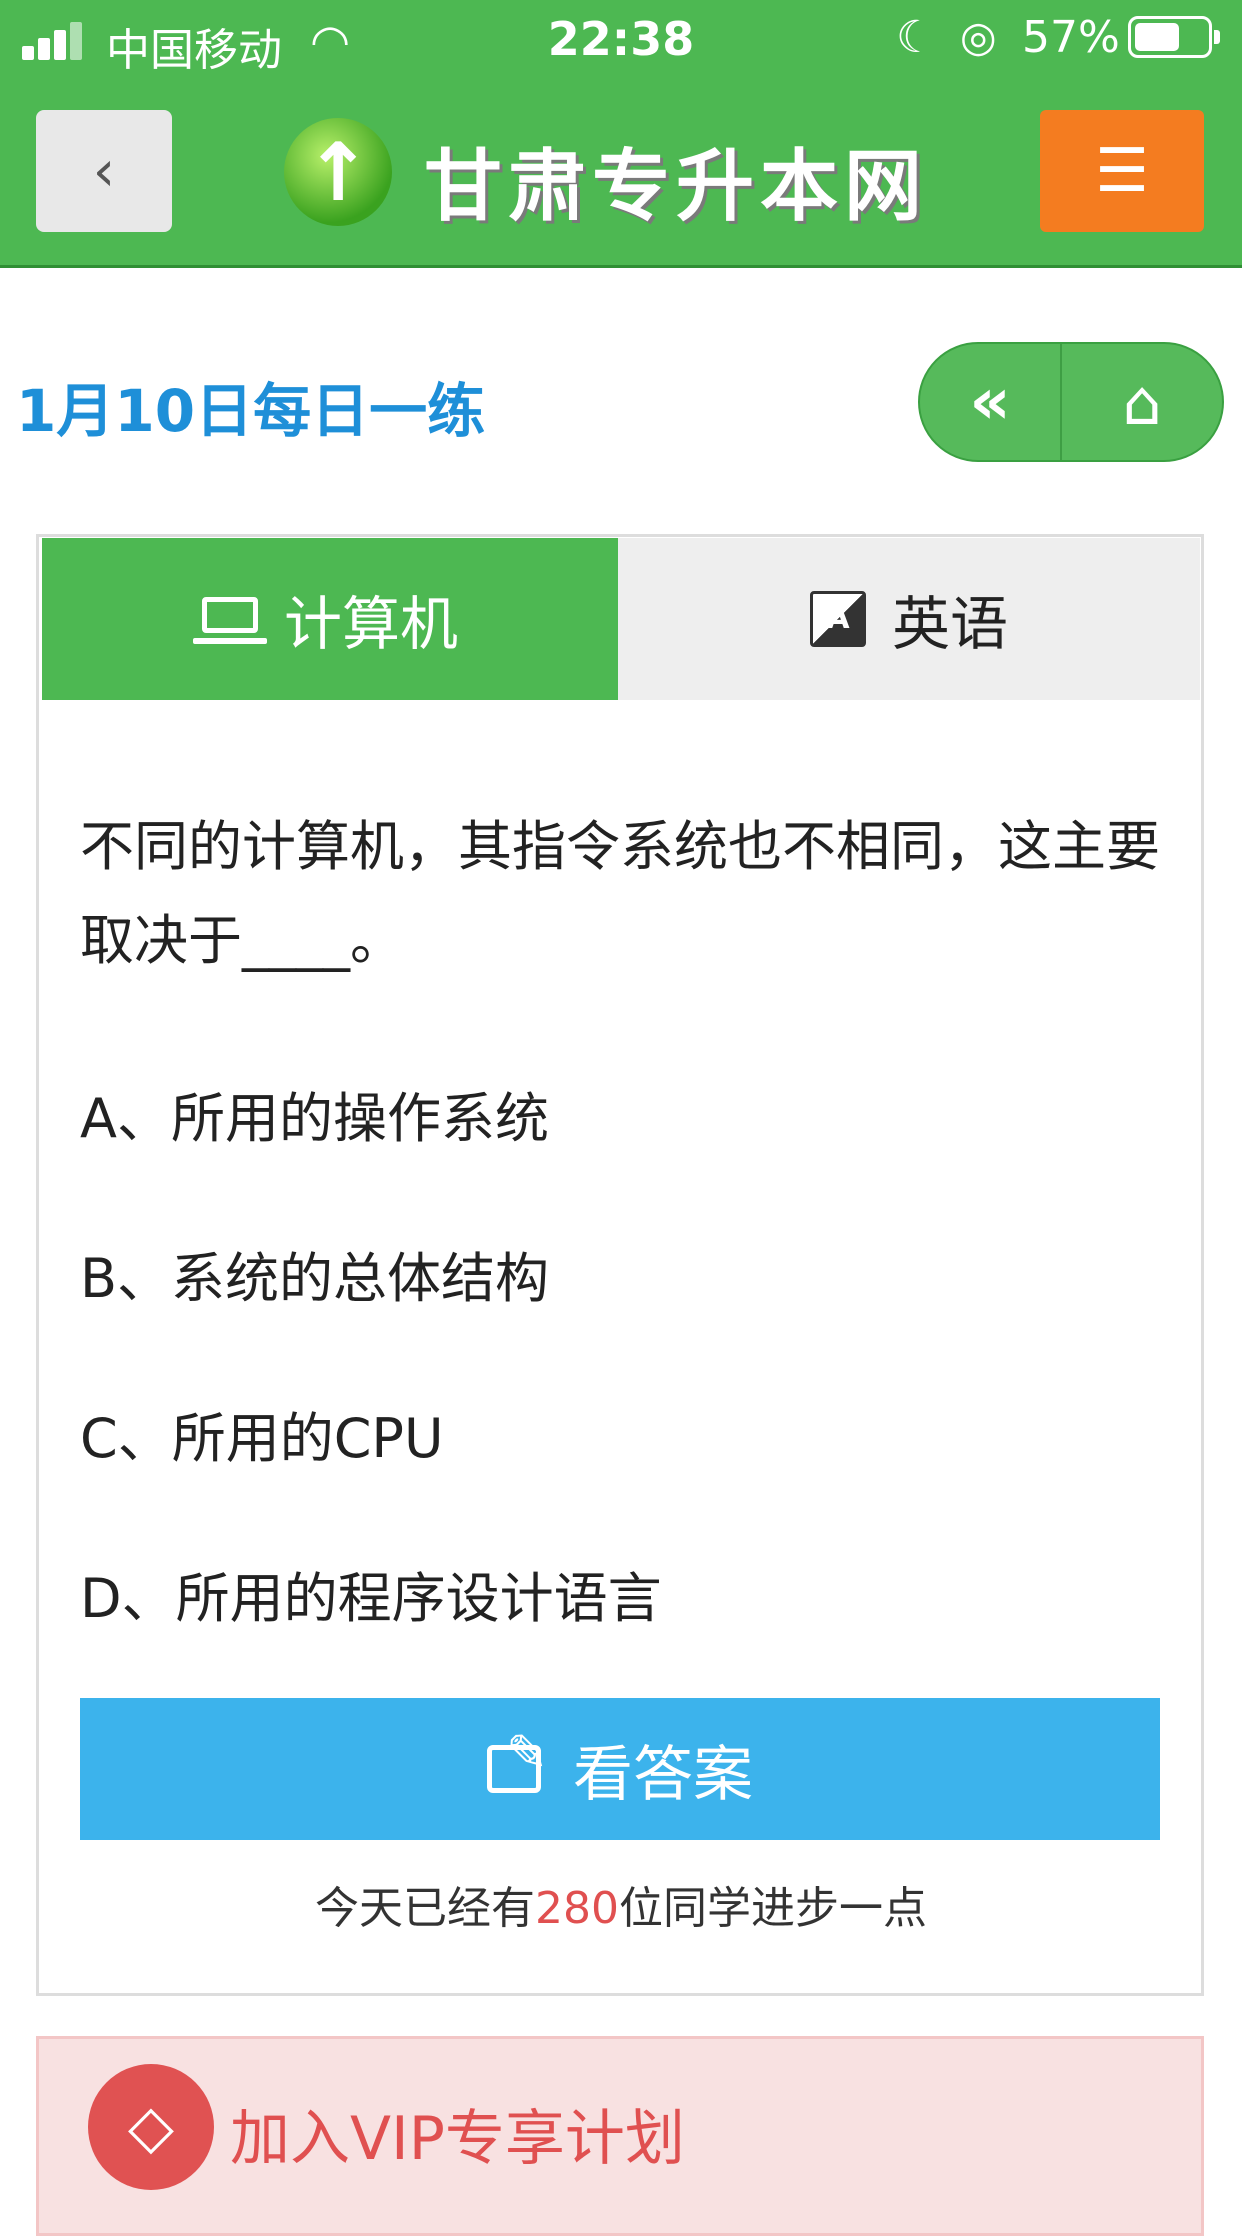  What do you see at coordinates (949, 624) in the screenshot?
I see `tab-label: 英语` at bounding box center [949, 624].